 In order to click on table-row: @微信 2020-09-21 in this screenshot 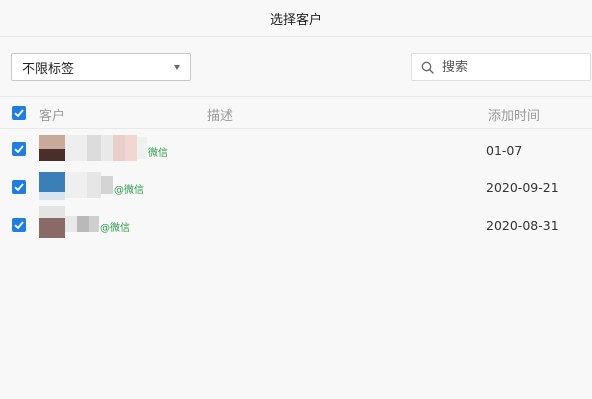, I will do `click(296, 187)`.